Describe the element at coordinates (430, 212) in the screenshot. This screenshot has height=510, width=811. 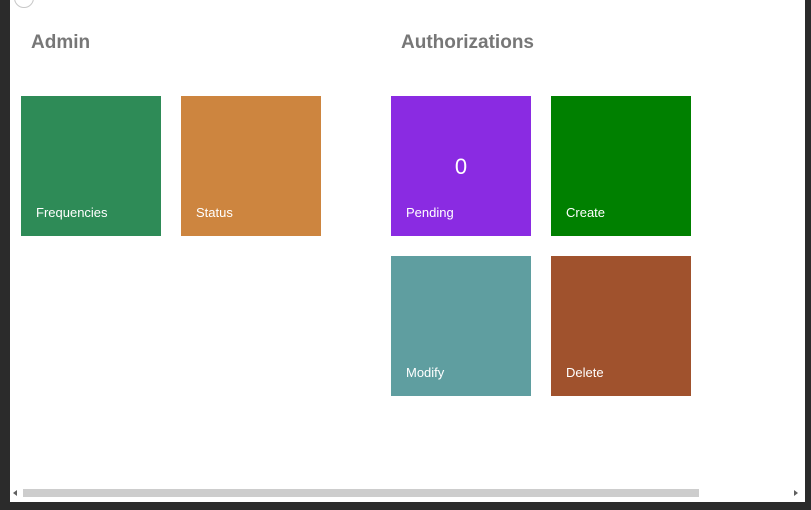
I see `tile-label: Pending` at that location.